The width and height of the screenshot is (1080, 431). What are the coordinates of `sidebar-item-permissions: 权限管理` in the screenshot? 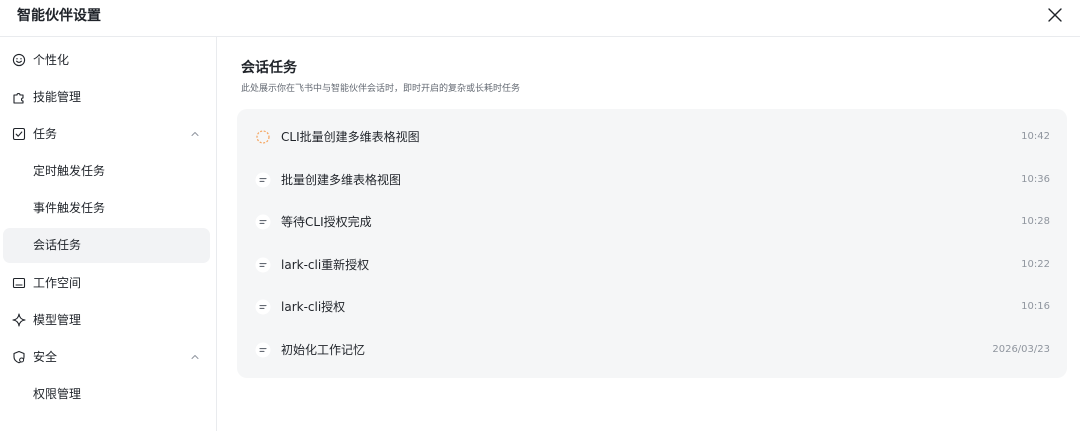 It's located at (106, 394).